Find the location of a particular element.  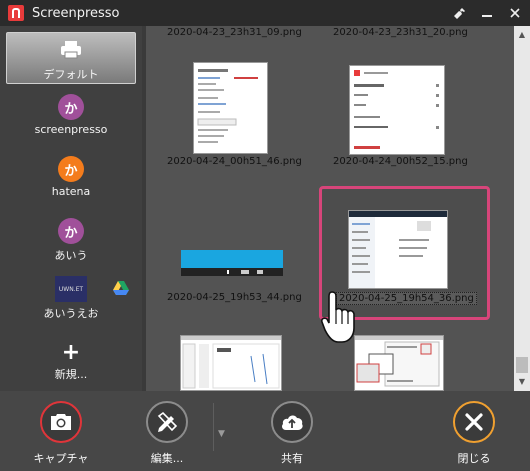

capture-button: キャプチャ is located at coordinates (61, 433).